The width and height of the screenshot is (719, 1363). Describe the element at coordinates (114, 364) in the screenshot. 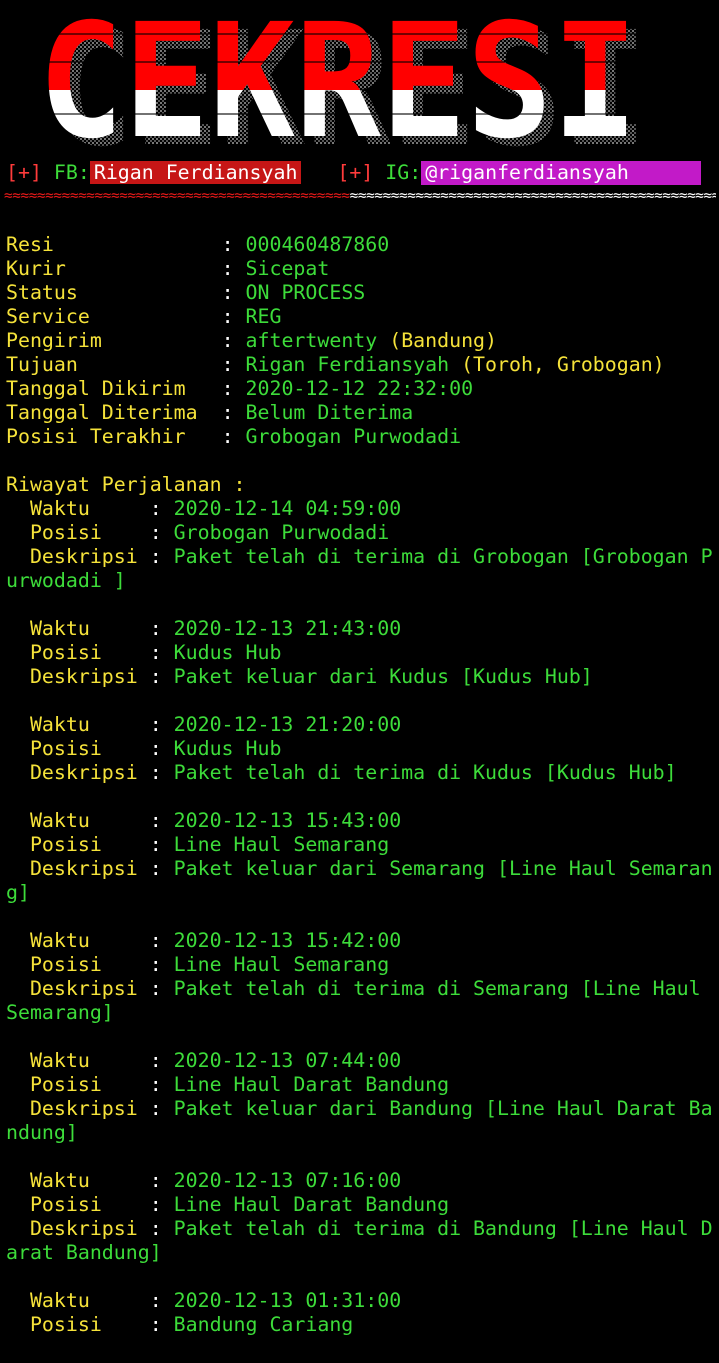

I see `tujuan-label: Tujuan` at that location.